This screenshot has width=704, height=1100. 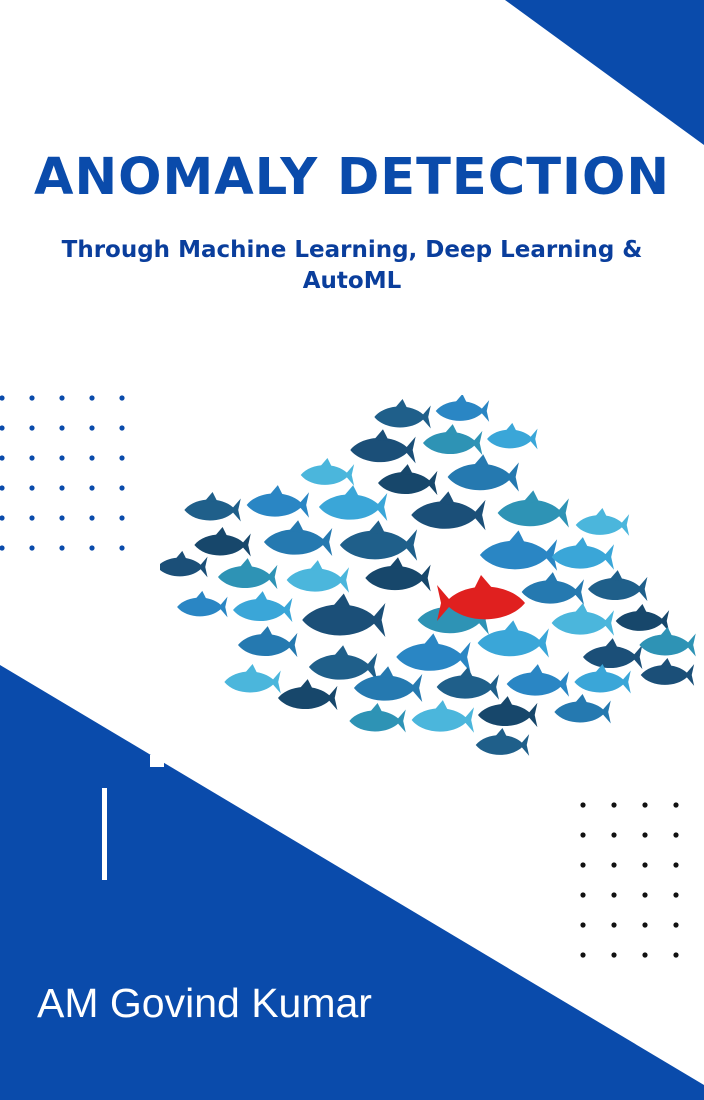 What do you see at coordinates (204, 1003) in the screenshot?
I see `author-name: AM Govind Kumar` at bounding box center [204, 1003].